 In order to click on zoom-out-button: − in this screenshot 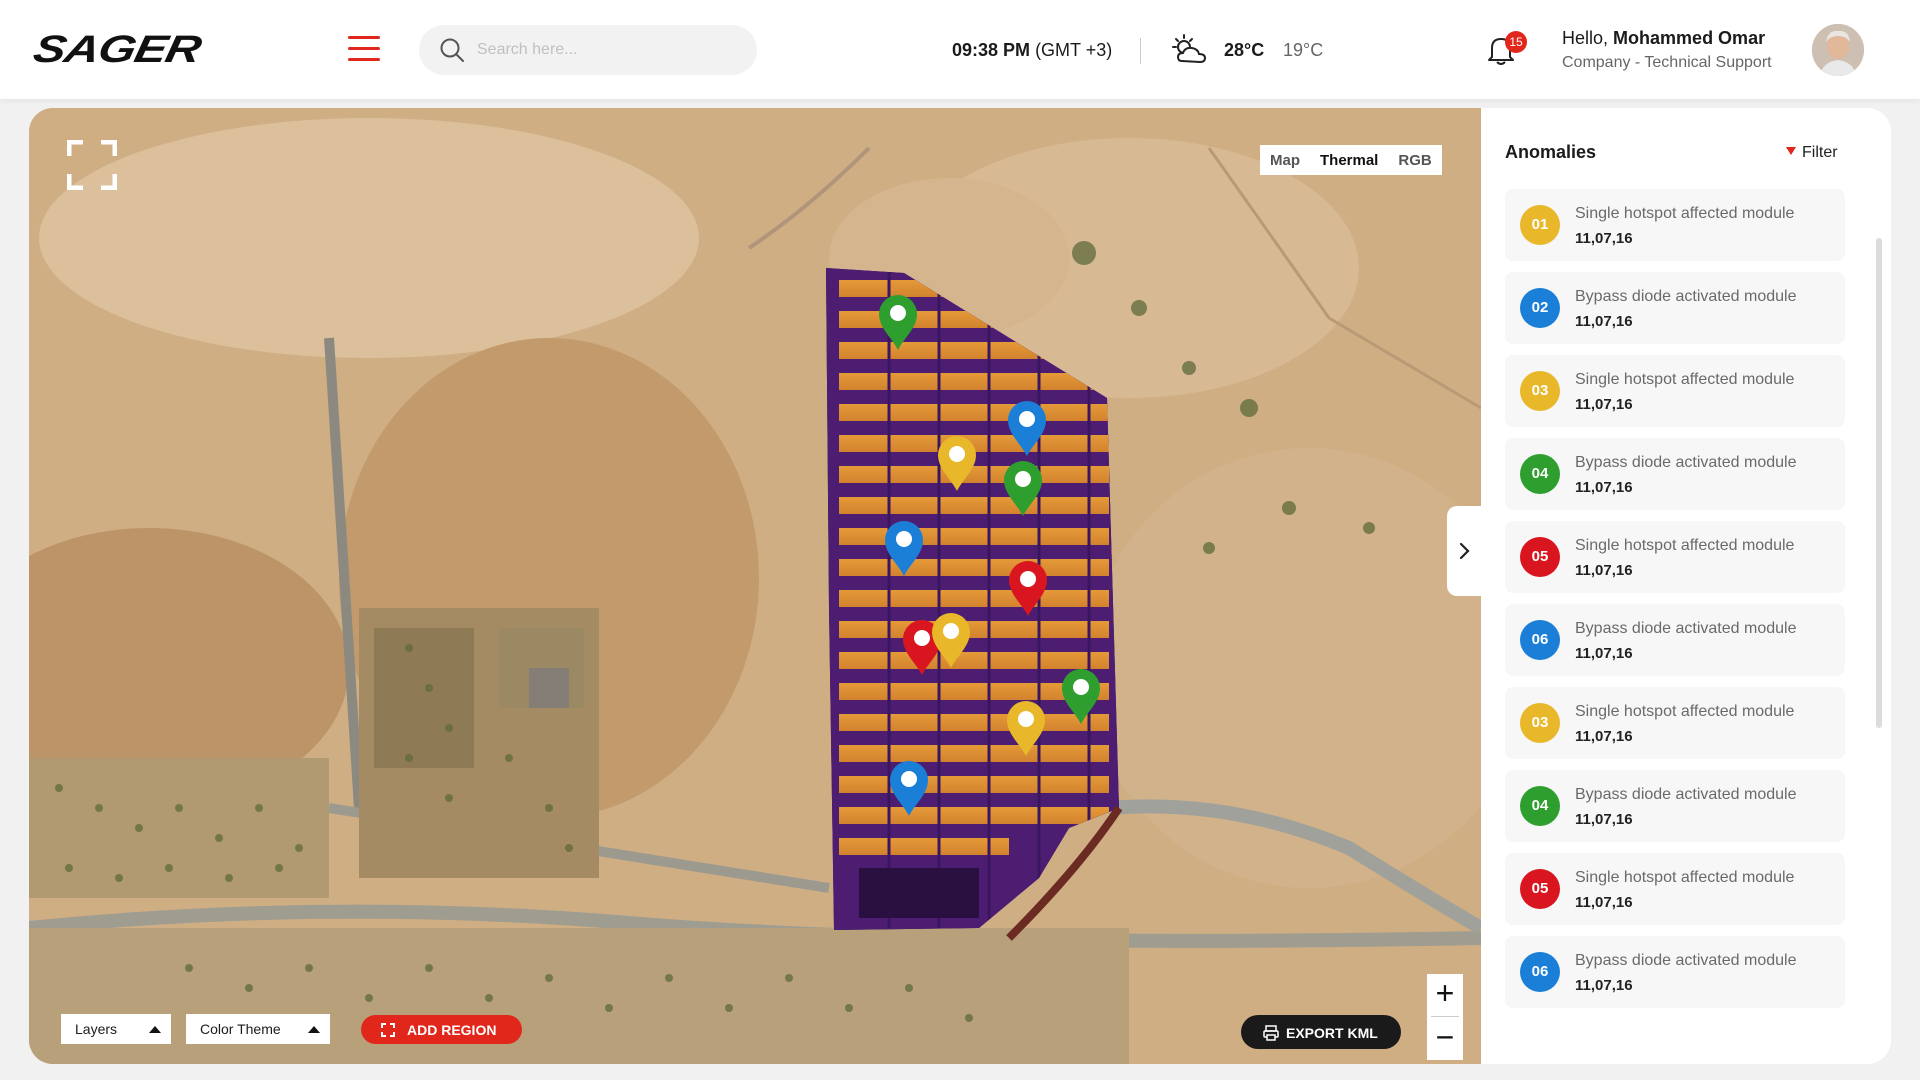, I will do `click(1445, 1038)`.